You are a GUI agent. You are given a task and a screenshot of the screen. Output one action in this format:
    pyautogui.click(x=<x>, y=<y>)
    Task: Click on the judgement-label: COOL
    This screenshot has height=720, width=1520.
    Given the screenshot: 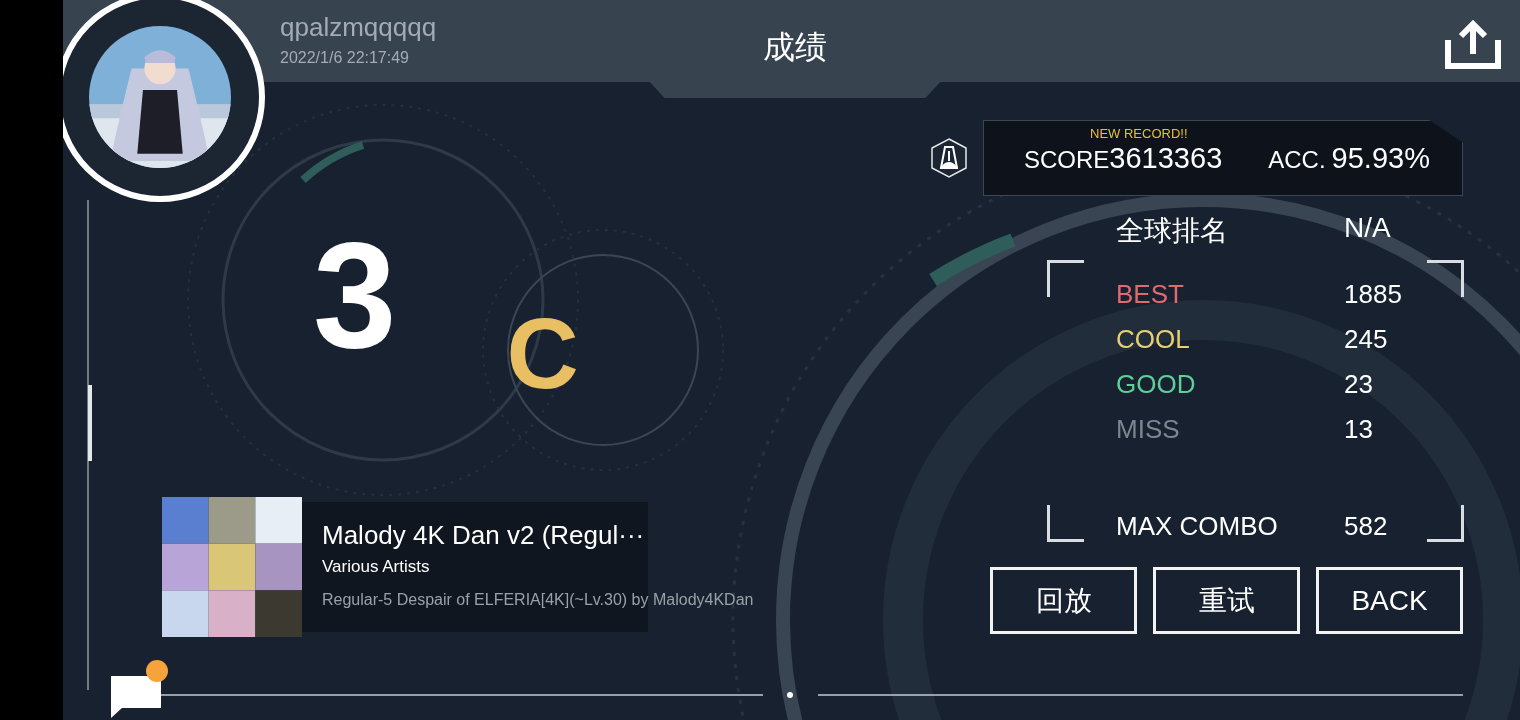 What is the action you would take?
    pyautogui.click(x=1153, y=339)
    